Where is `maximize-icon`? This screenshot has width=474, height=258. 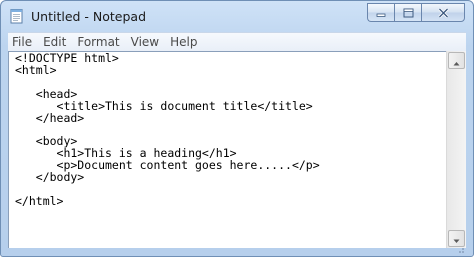
maximize-icon is located at coordinates (408, 12).